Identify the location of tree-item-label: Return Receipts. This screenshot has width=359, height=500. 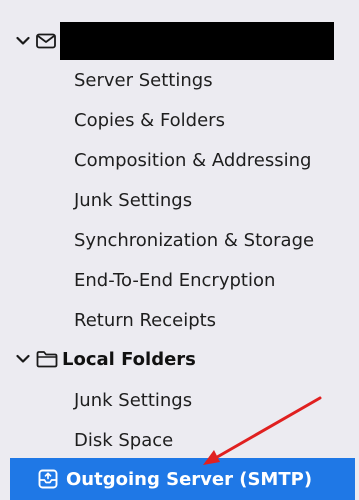
(145, 320).